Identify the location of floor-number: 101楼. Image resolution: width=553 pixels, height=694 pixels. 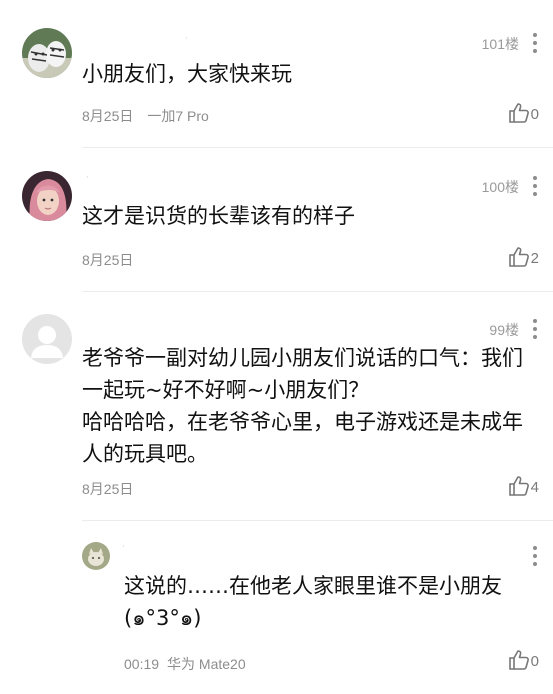
(500, 44).